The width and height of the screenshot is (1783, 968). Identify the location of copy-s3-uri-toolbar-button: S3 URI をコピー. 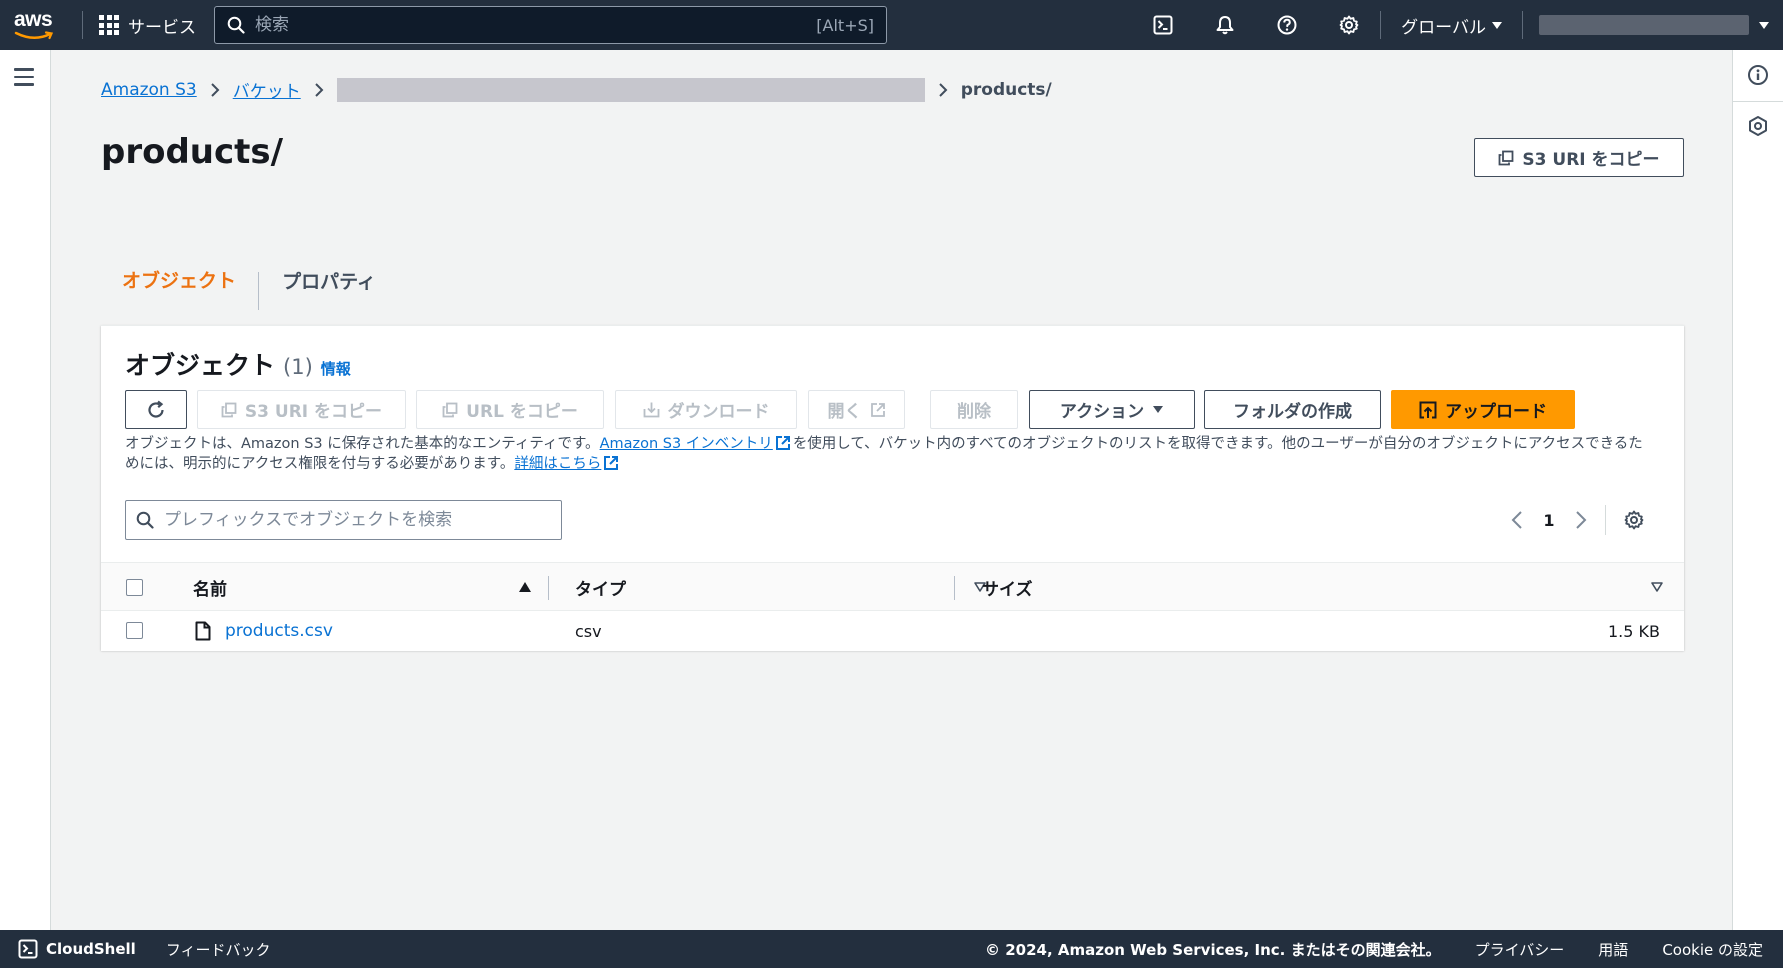
(301, 409).